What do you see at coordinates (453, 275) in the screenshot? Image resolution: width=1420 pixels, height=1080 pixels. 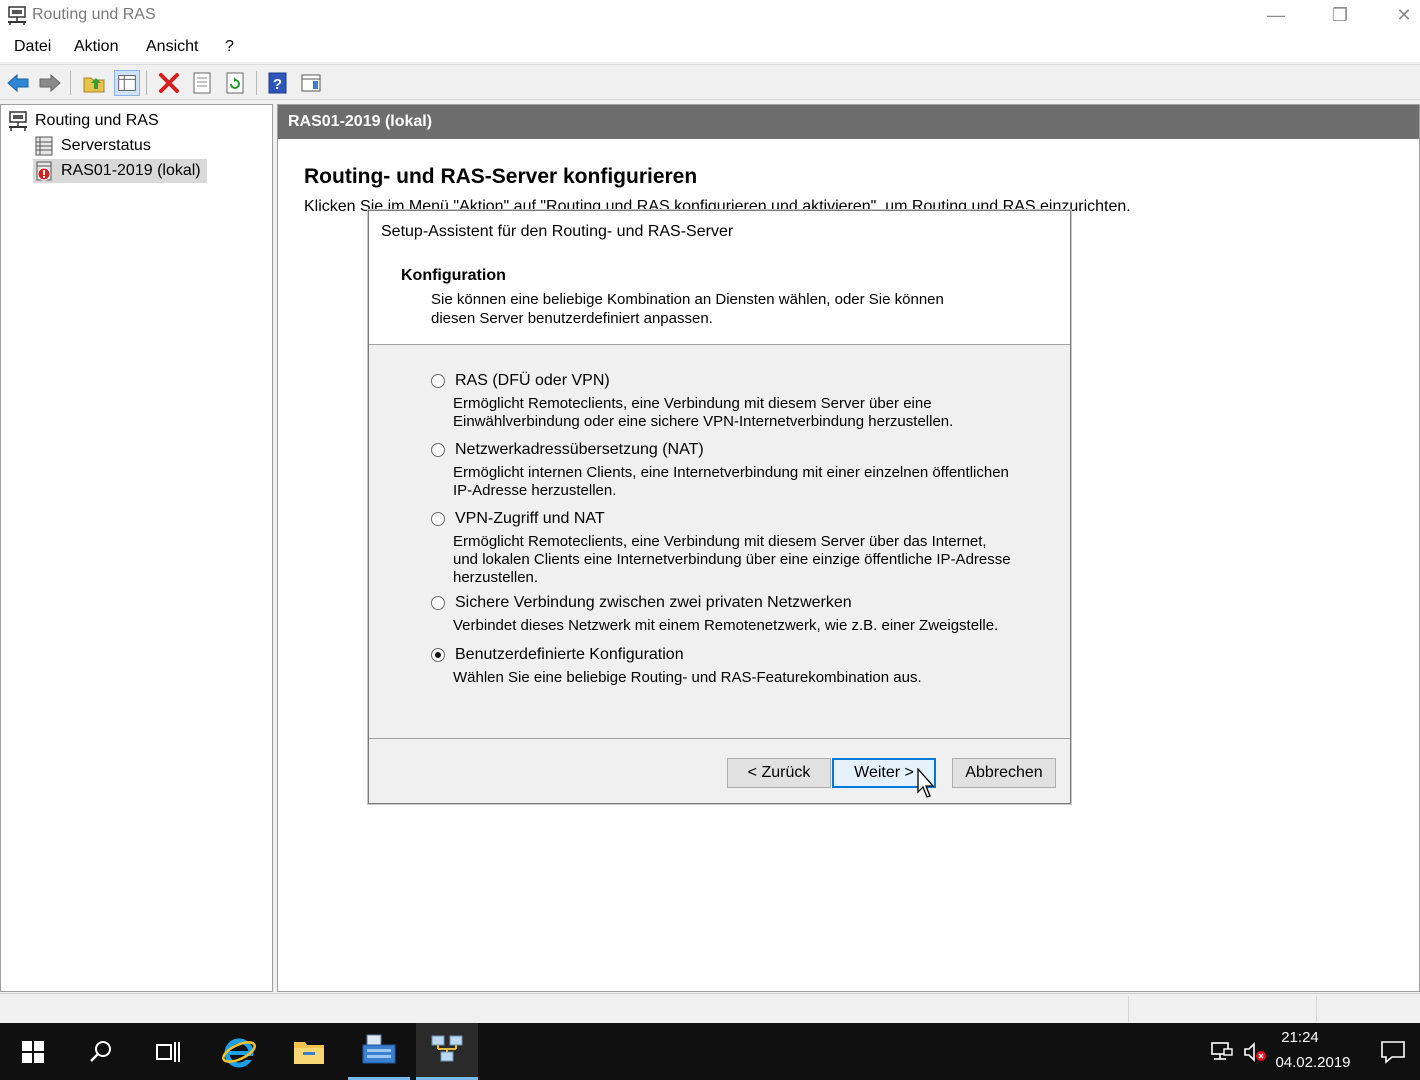 I see `wizard-section-title: Konfiguration` at bounding box center [453, 275].